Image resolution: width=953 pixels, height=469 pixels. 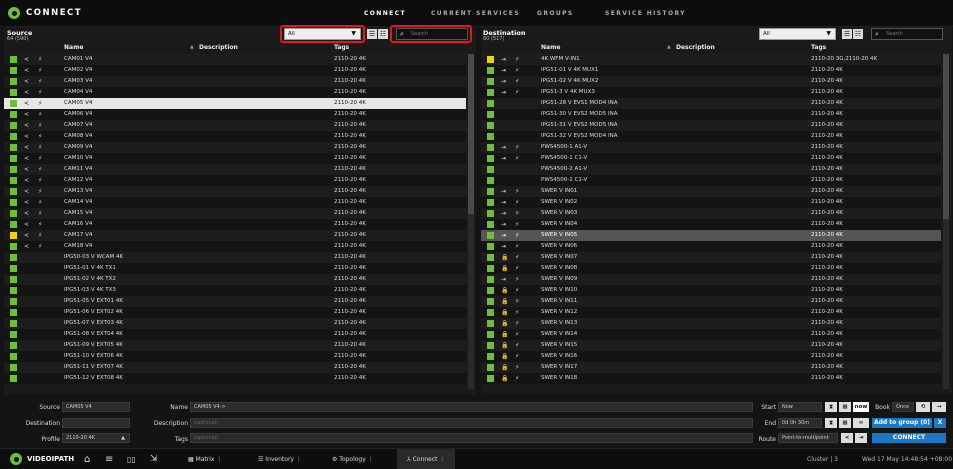 I want to click on table-row: < ⚡ CAM18 V4 2110-20 4K, so click(x=235, y=246).